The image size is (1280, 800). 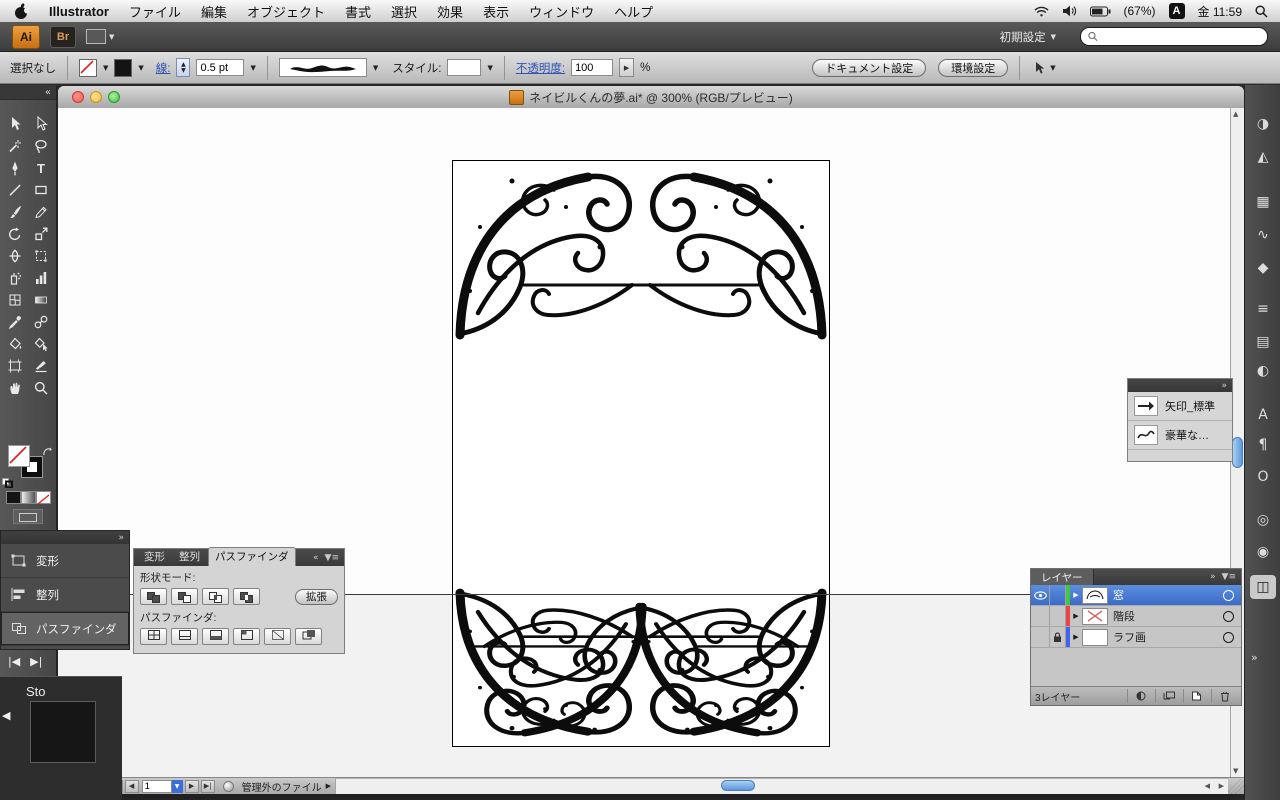 I want to click on layer-thumbnail, so click(x=1095, y=616).